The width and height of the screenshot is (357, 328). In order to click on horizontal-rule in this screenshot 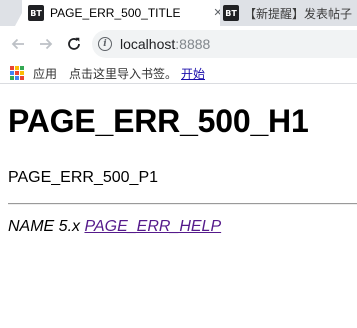, I will do `click(182, 204)`.